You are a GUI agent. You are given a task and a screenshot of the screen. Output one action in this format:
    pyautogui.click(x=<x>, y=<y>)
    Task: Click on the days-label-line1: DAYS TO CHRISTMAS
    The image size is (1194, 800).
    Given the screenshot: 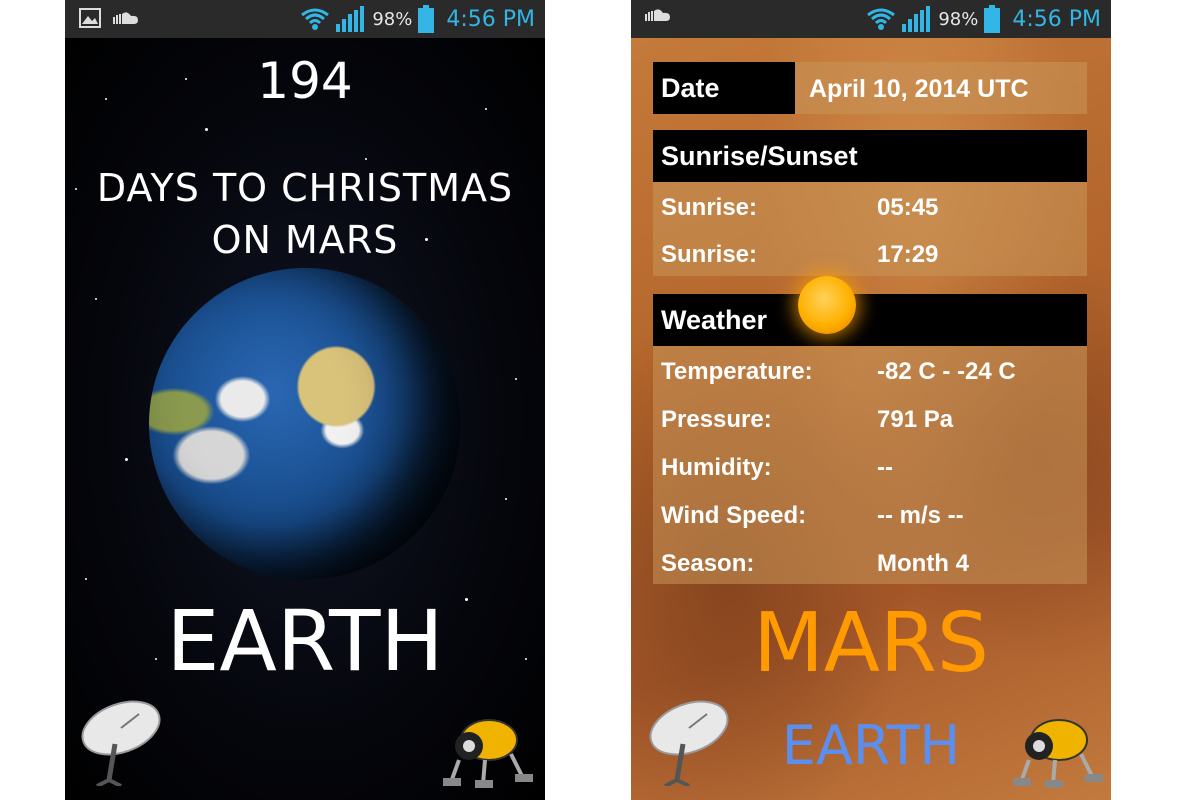 What is the action you would take?
    pyautogui.click(x=305, y=188)
    